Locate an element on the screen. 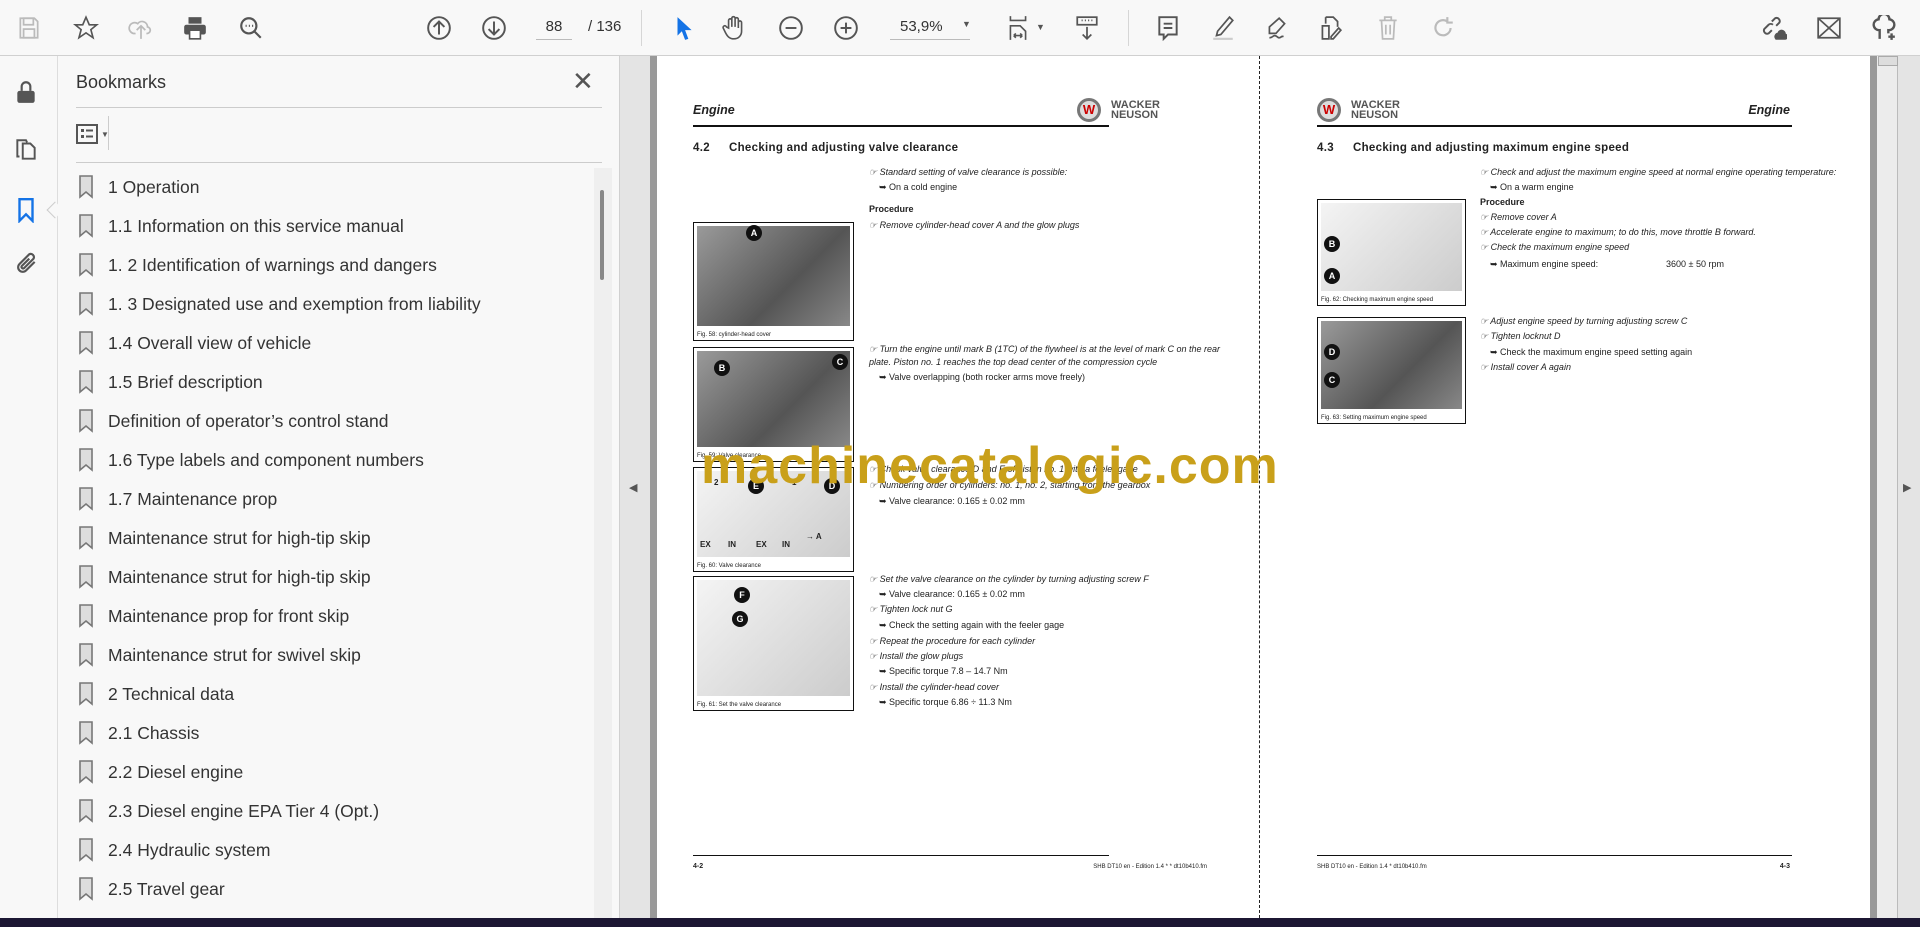 The width and height of the screenshot is (1920, 927). bookmark-item: Maintenance prop for front skip is located at coordinates (213, 616).